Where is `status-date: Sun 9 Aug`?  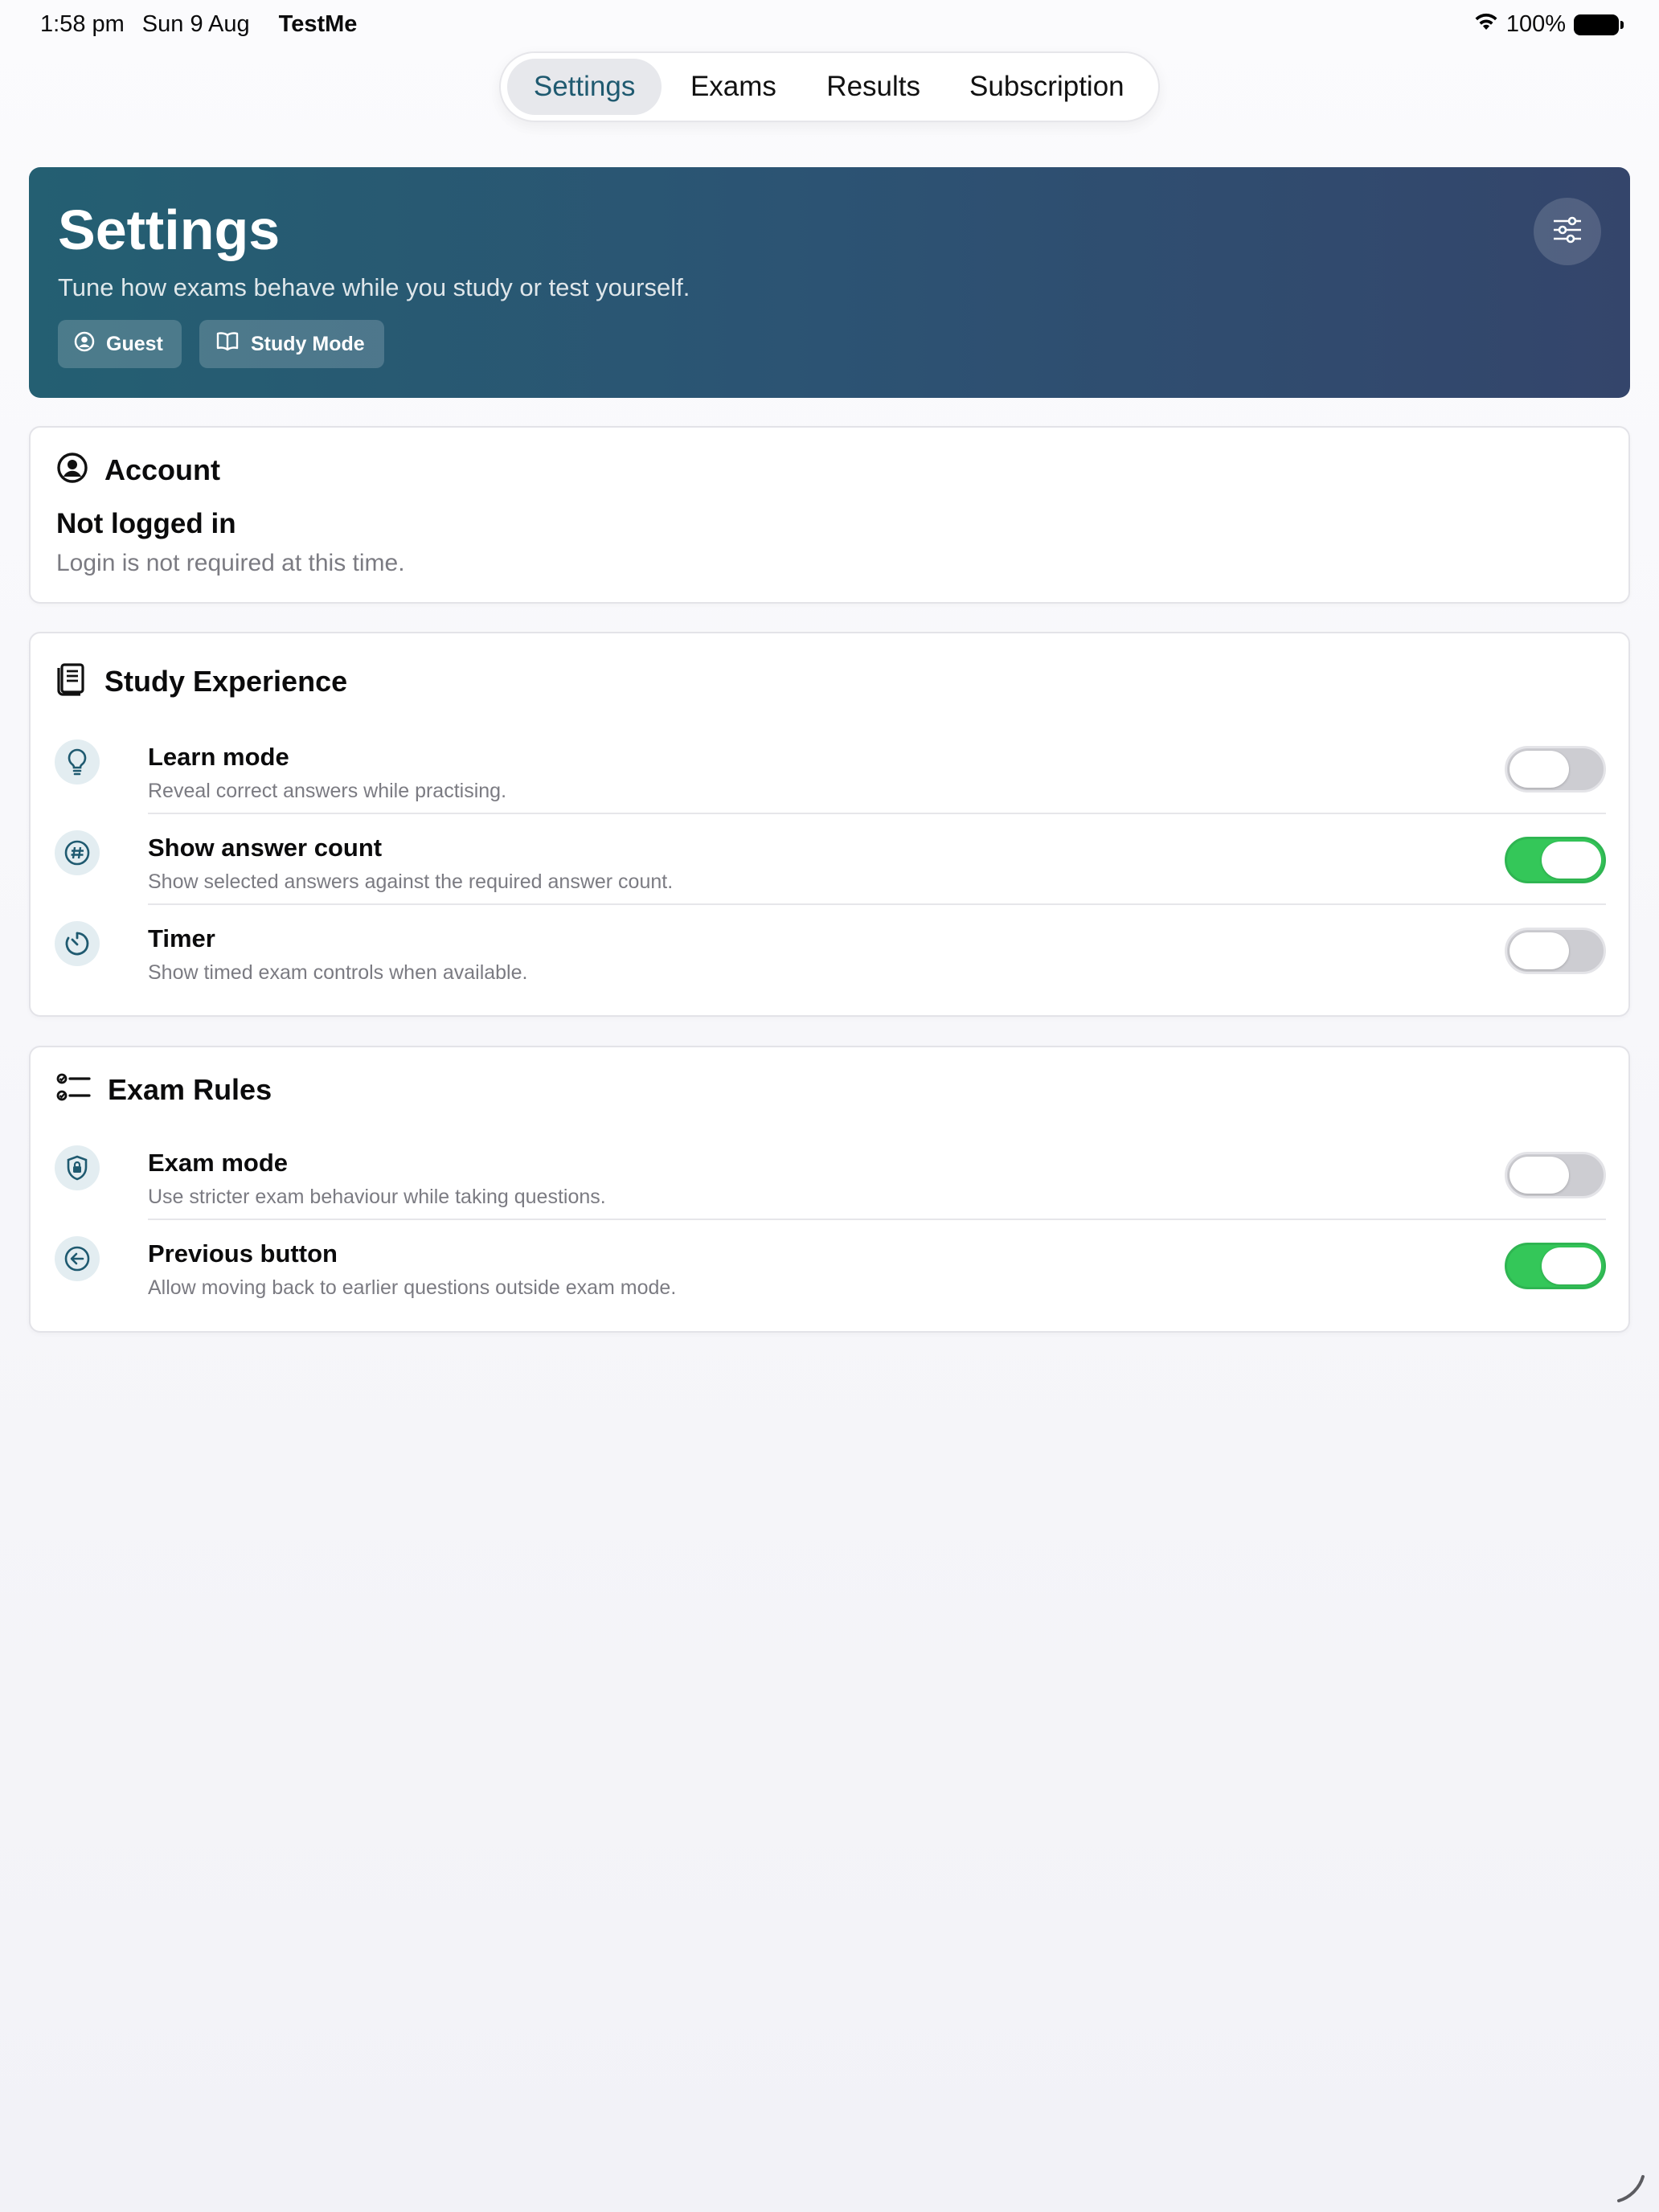 status-date: Sun 9 Aug is located at coordinates (195, 24).